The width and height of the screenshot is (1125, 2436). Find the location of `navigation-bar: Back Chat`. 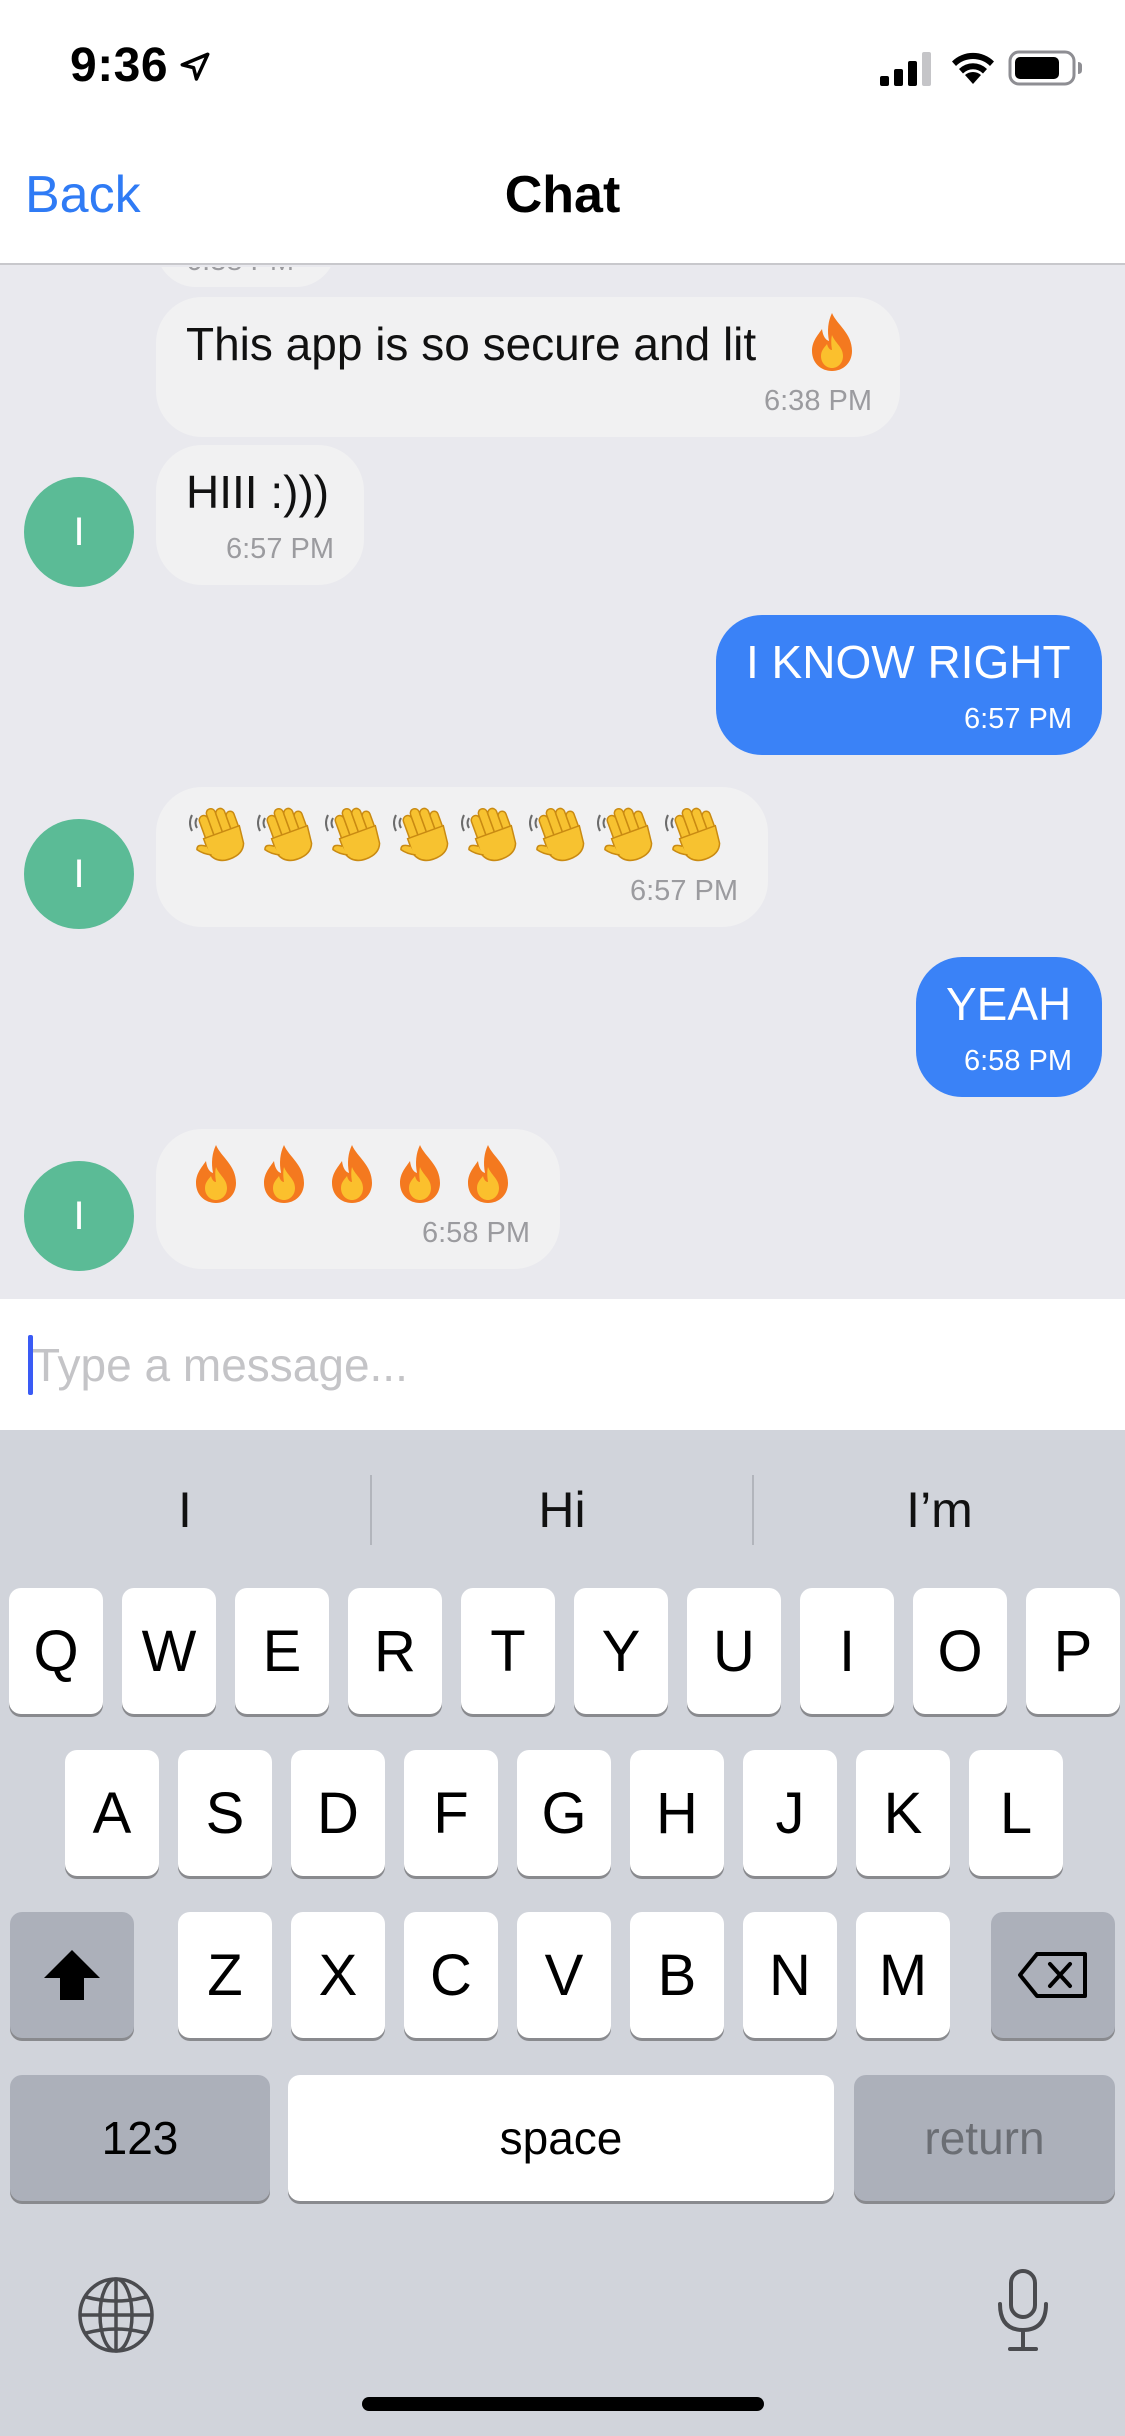

navigation-bar: Back Chat is located at coordinates (562, 200).